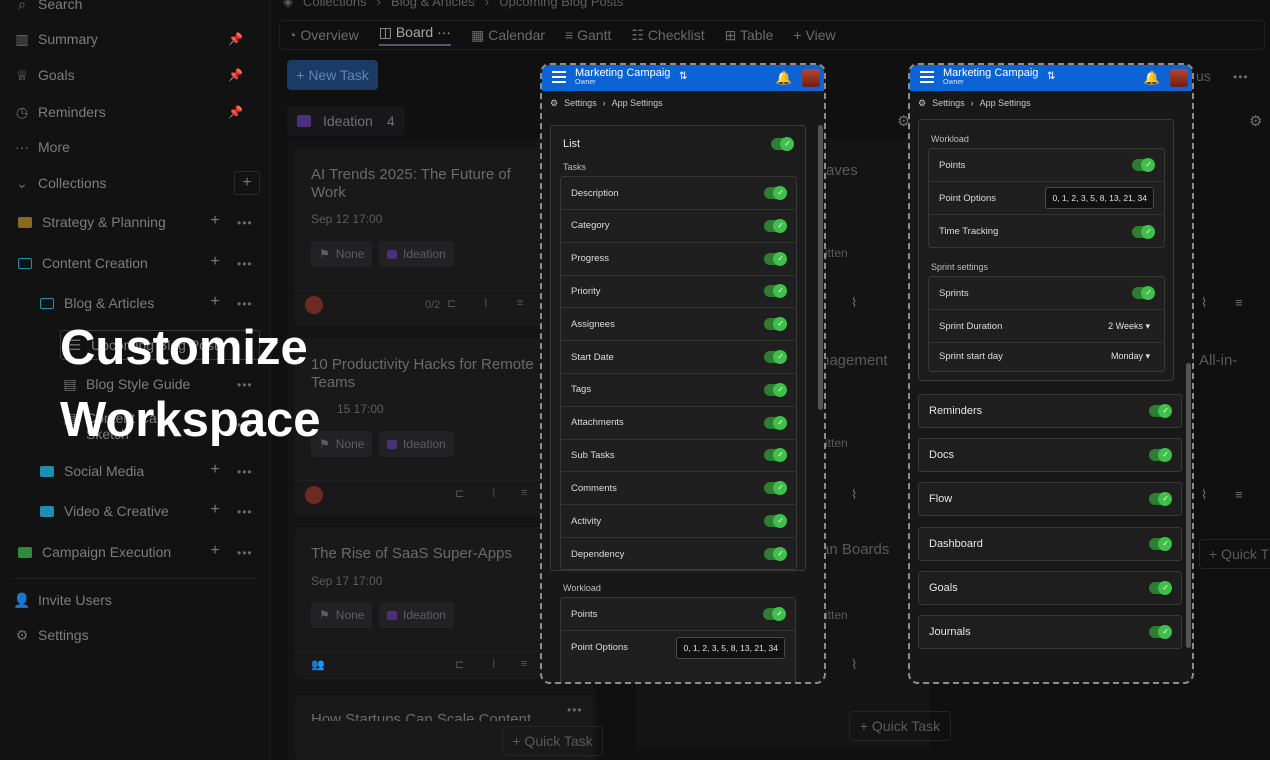  What do you see at coordinates (136, 112) in the screenshot?
I see `sidebar-item-reminders: ◷ Reminders 📌` at bounding box center [136, 112].